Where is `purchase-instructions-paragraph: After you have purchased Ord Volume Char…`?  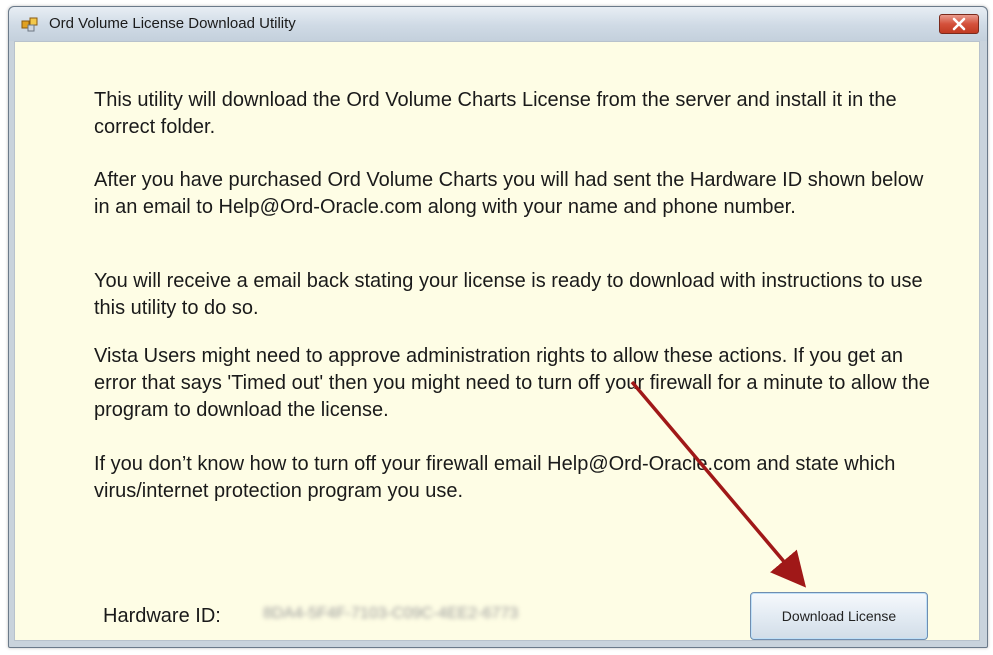 purchase-instructions-paragraph: After you have purchased Ord Volume Char… is located at coordinates (509, 193).